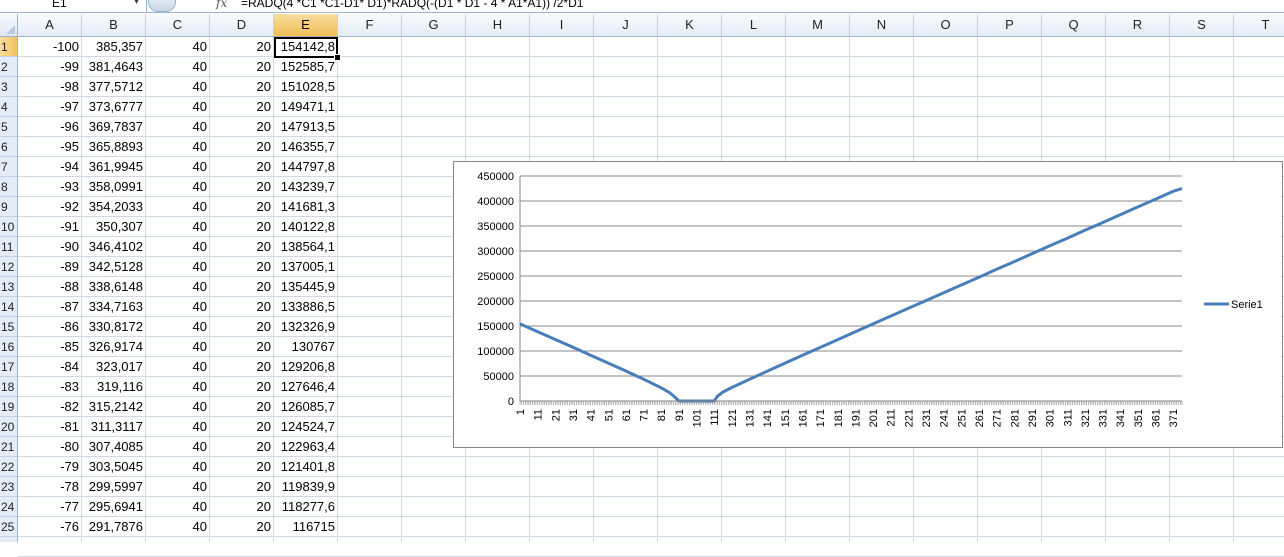 The image size is (1284, 557). I want to click on formula-bar-expand-button, so click(162, 6).